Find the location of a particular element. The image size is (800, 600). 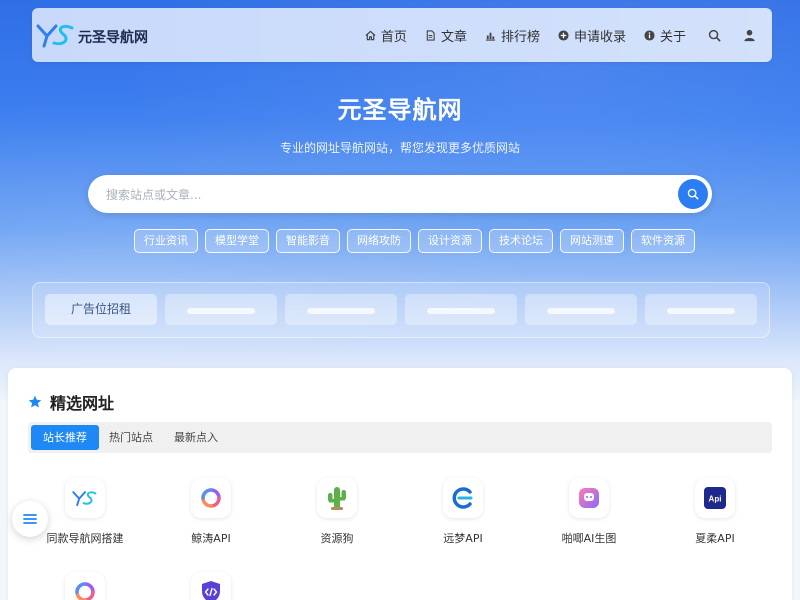

c-logo-icon is located at coordinates (463, 498).